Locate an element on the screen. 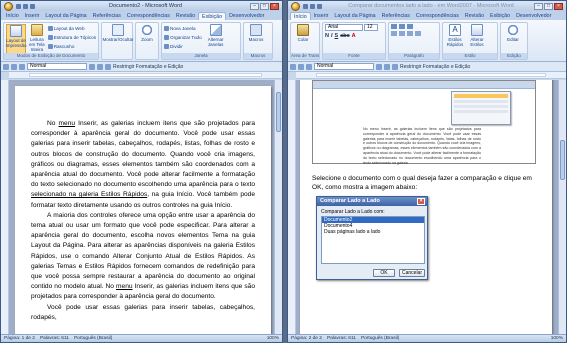  outline-button: Estrutura de Tópicos is located at coordinates (71, 37).